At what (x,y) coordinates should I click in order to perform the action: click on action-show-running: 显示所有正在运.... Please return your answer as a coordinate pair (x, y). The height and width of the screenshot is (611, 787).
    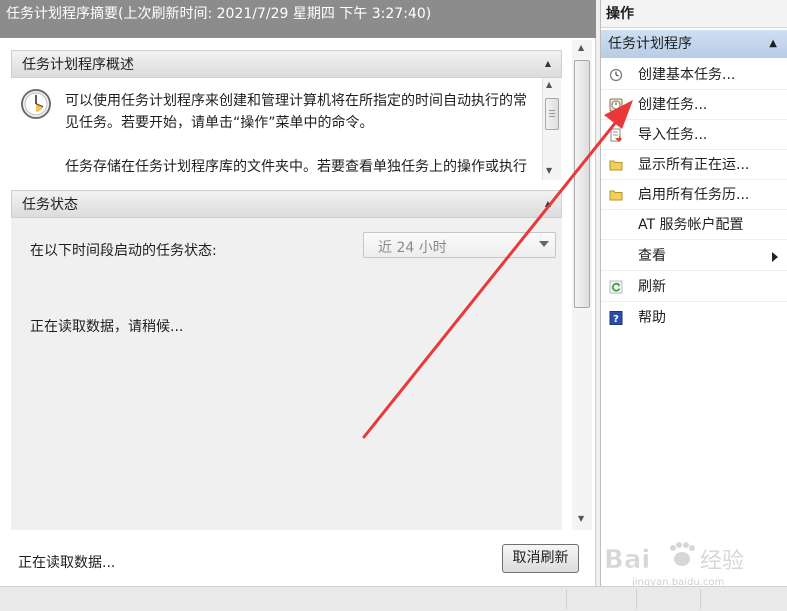
    Looking at the image, I should click on (694, 165).